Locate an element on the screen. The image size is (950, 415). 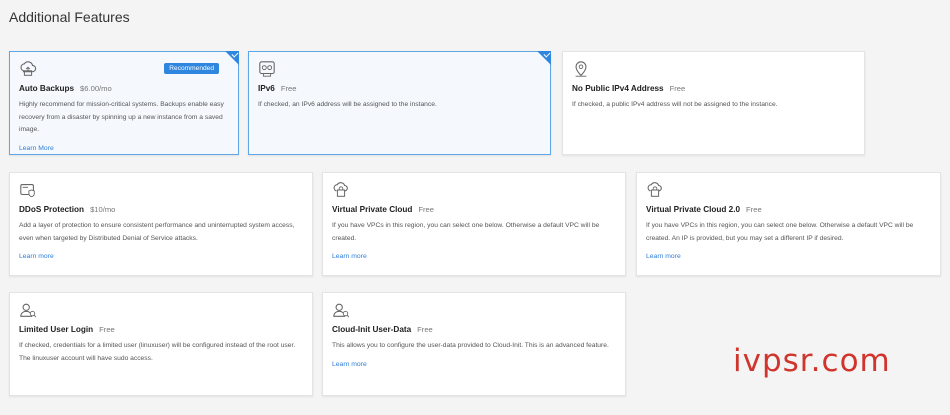
feature-price: $6.00/mo is located at coordinates (96, 88).